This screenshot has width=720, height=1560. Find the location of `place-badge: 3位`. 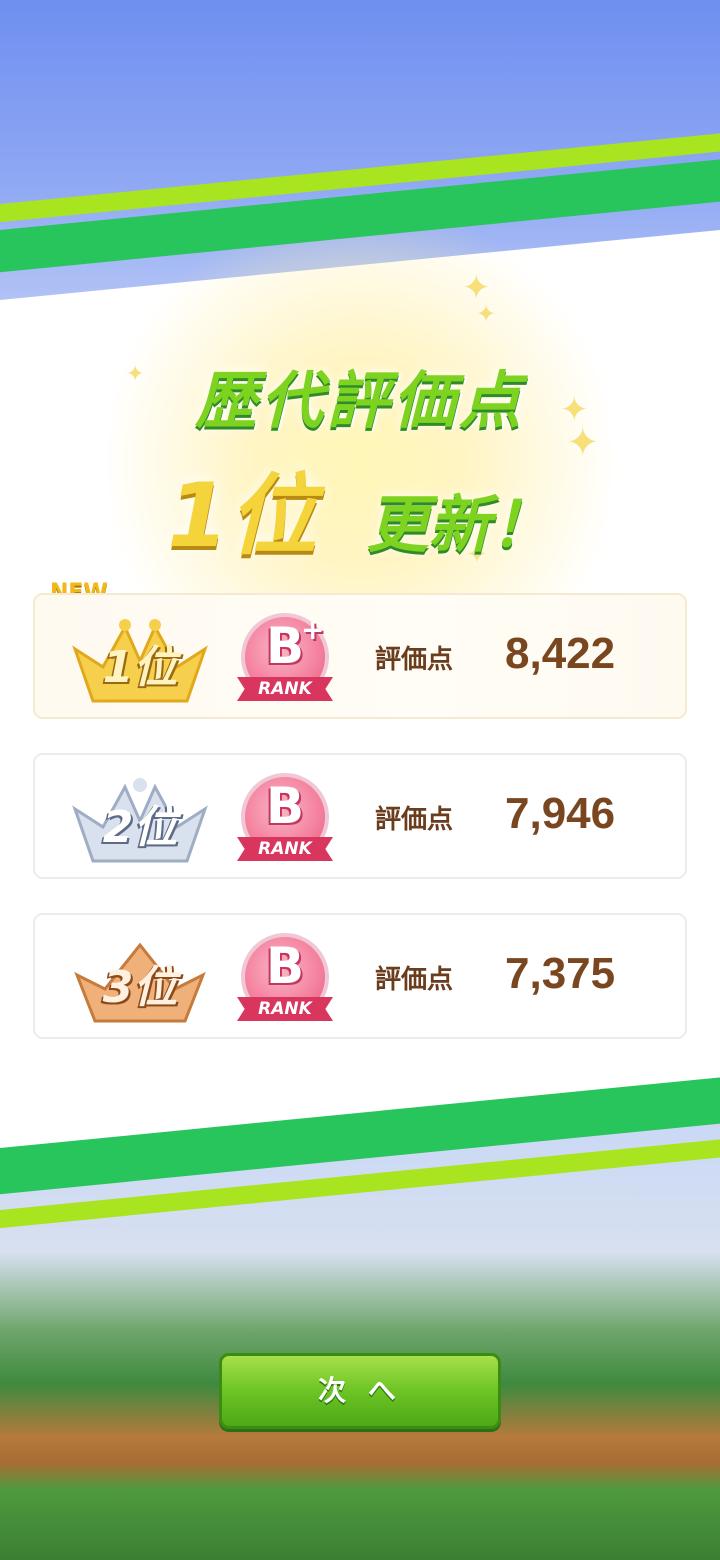

place-badge: 3位 is located at coordinates (140, 977).